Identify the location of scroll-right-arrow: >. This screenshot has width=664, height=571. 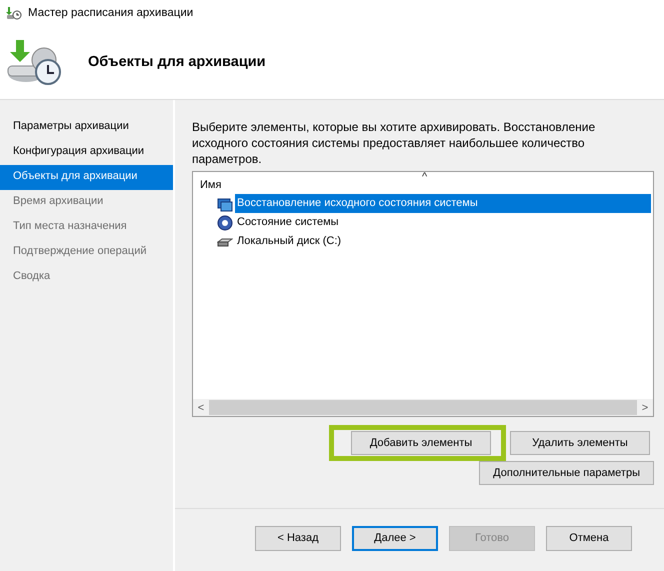
(645, 408).